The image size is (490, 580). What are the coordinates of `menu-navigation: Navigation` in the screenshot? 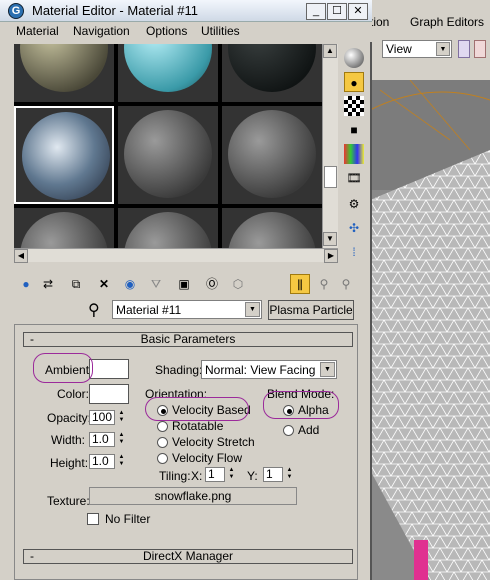 It's located at (101, 31).